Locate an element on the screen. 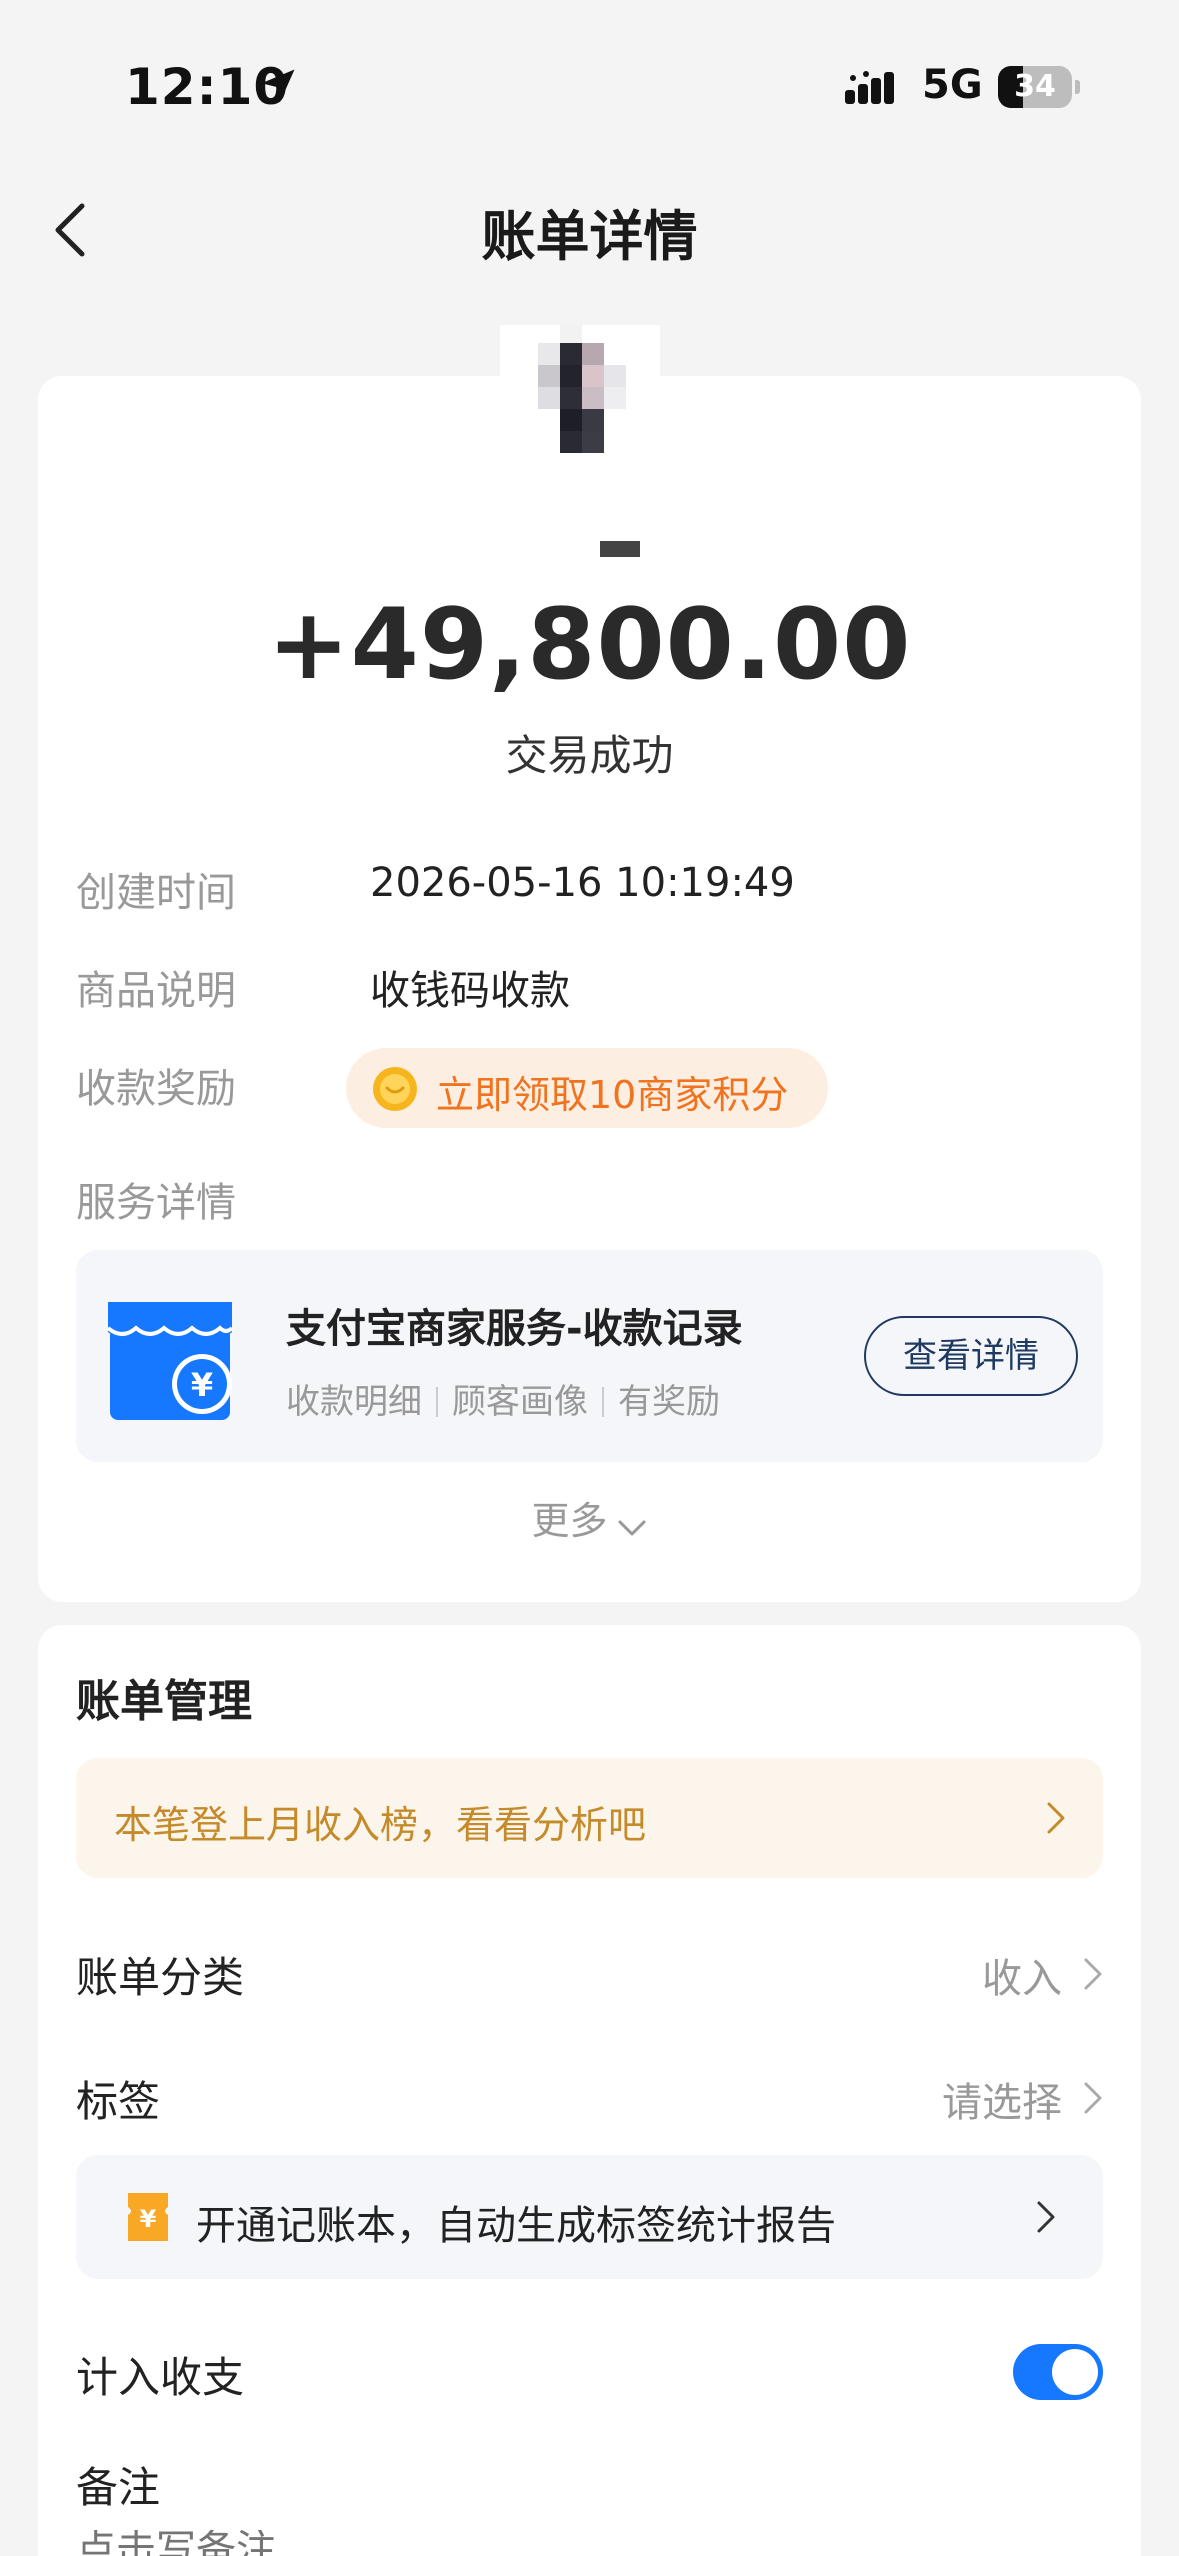 The height and width of the screenshot is (2556, 1179). location-arrow-icon is located at coordinates (278, 86).